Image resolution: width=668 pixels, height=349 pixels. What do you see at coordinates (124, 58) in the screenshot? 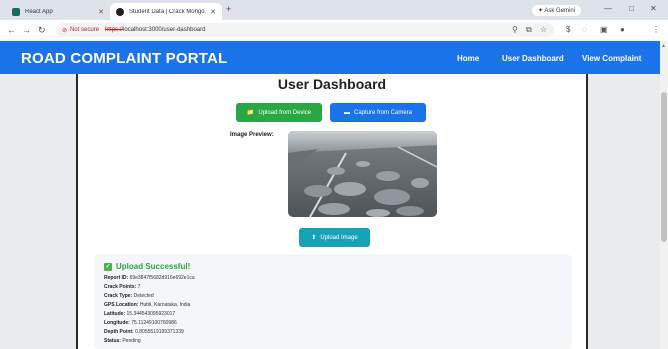
I see `brand-title: ROAD COMPLAINT PORTAL` at bounding box center [124, 58].